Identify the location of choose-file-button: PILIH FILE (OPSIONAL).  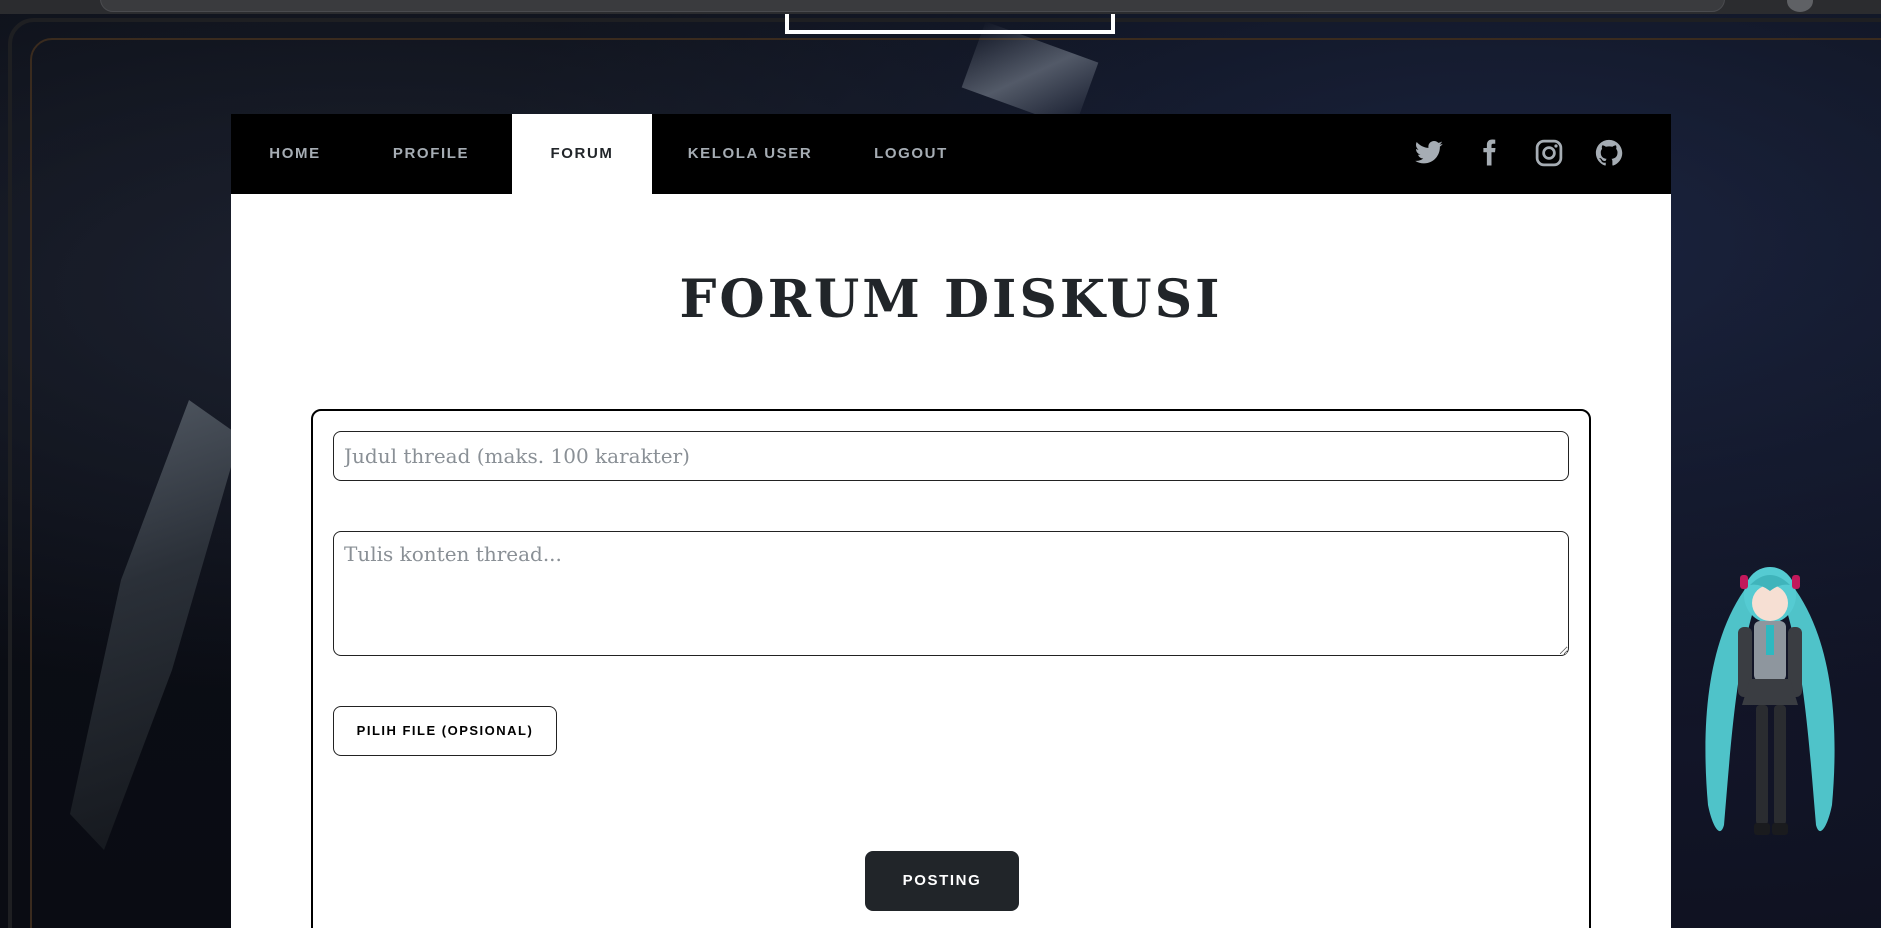
(445, 731).